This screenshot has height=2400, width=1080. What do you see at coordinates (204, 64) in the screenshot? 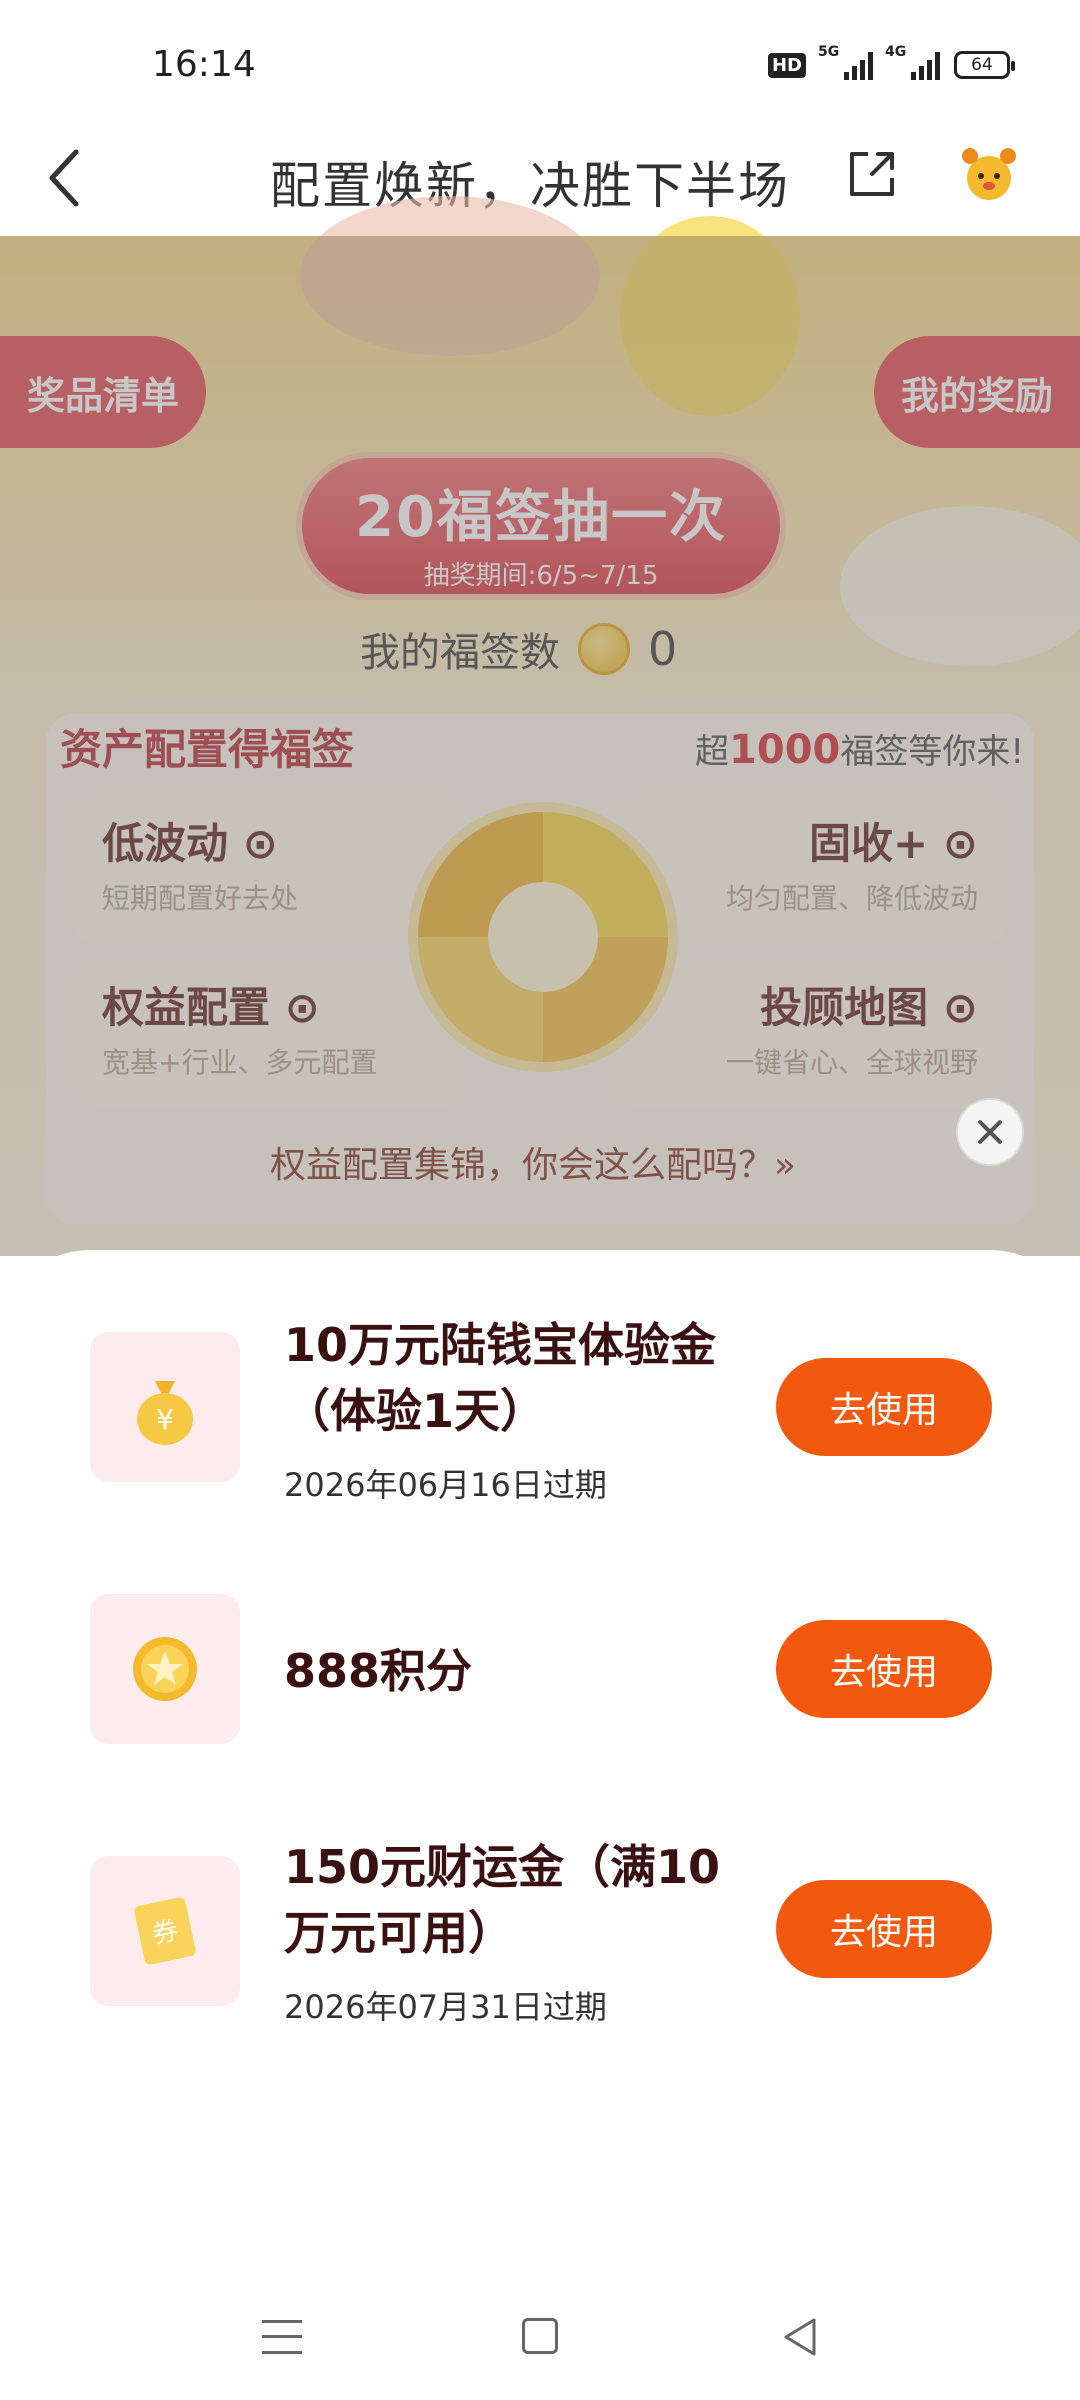
I see `status-time: 16:14` at bounding box center [204, 64].